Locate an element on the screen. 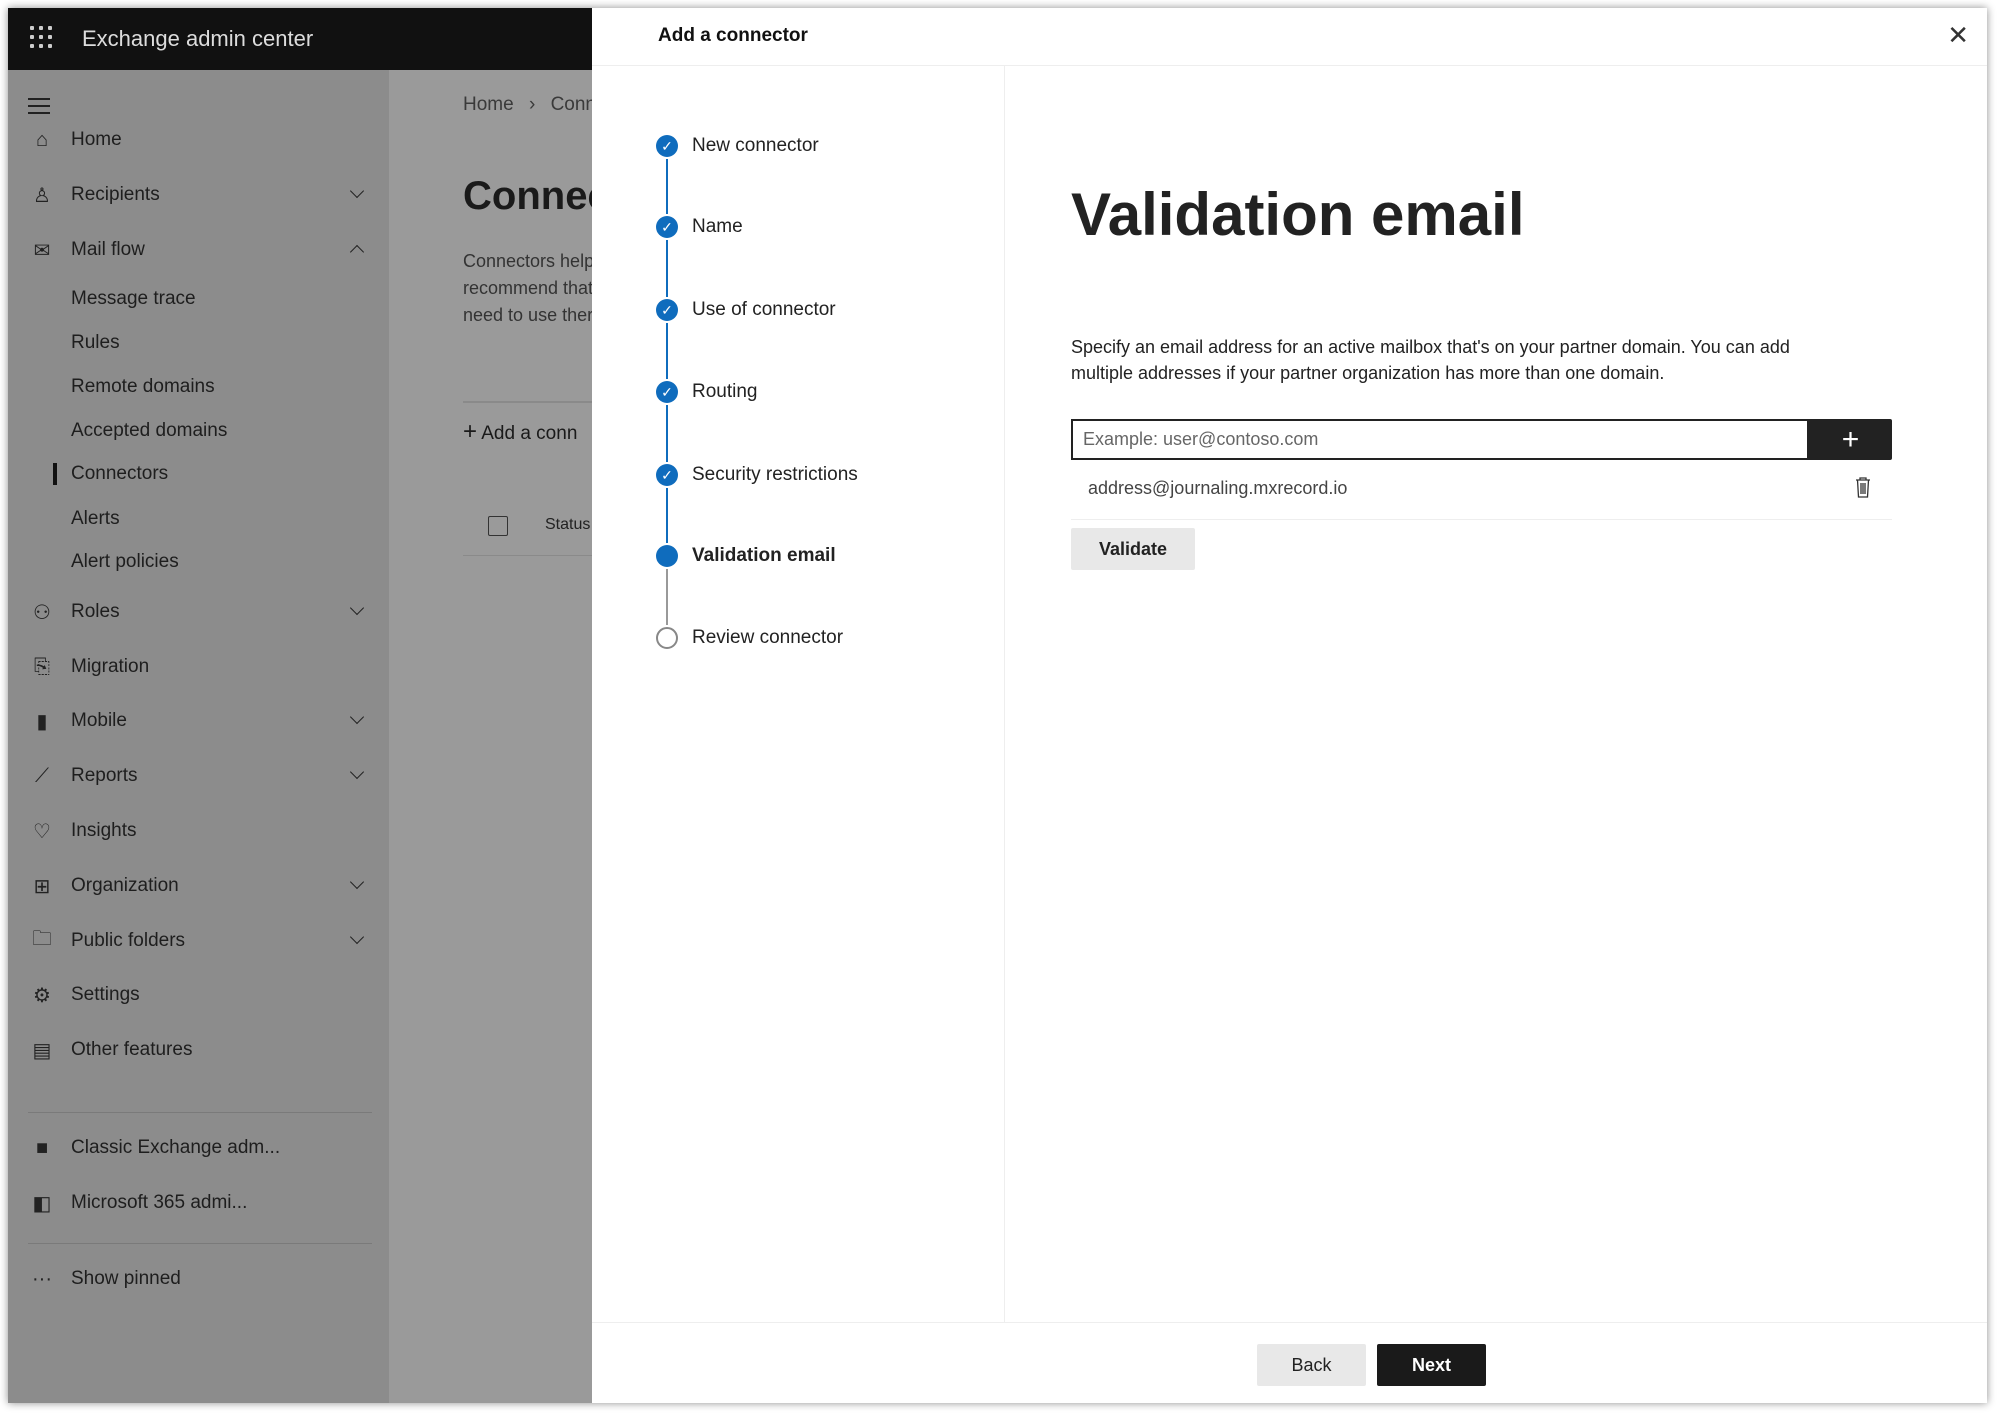 The width and height of the screenshot is (1999, 1415). chevron-right-icon: › is located at coordinates (532, 104).